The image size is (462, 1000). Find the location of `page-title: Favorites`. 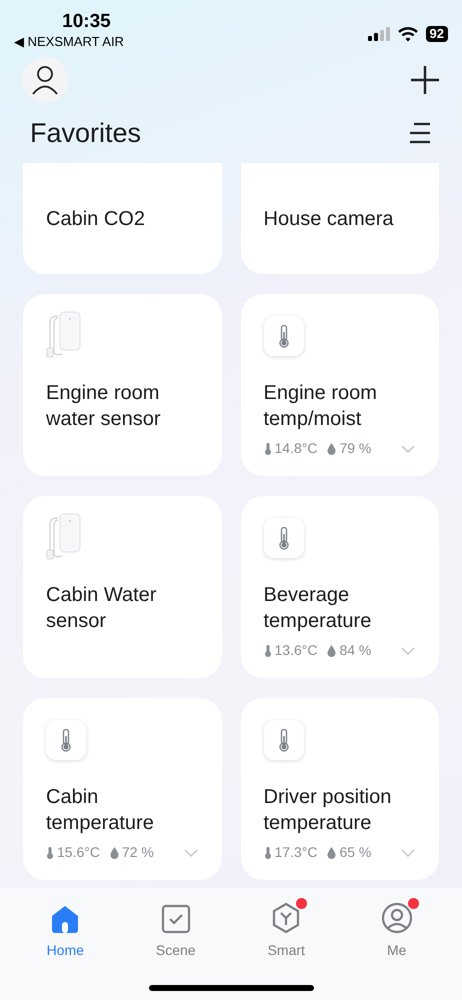

page-title: Favorites is located at coordinates (86, 133).